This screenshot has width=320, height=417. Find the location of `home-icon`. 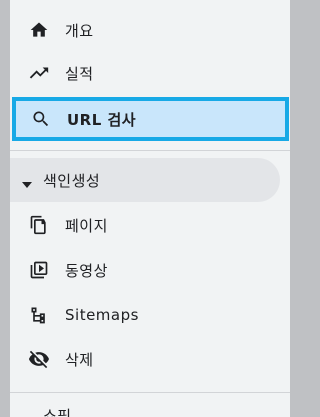

home-icon is located at coordinates (39, 30).